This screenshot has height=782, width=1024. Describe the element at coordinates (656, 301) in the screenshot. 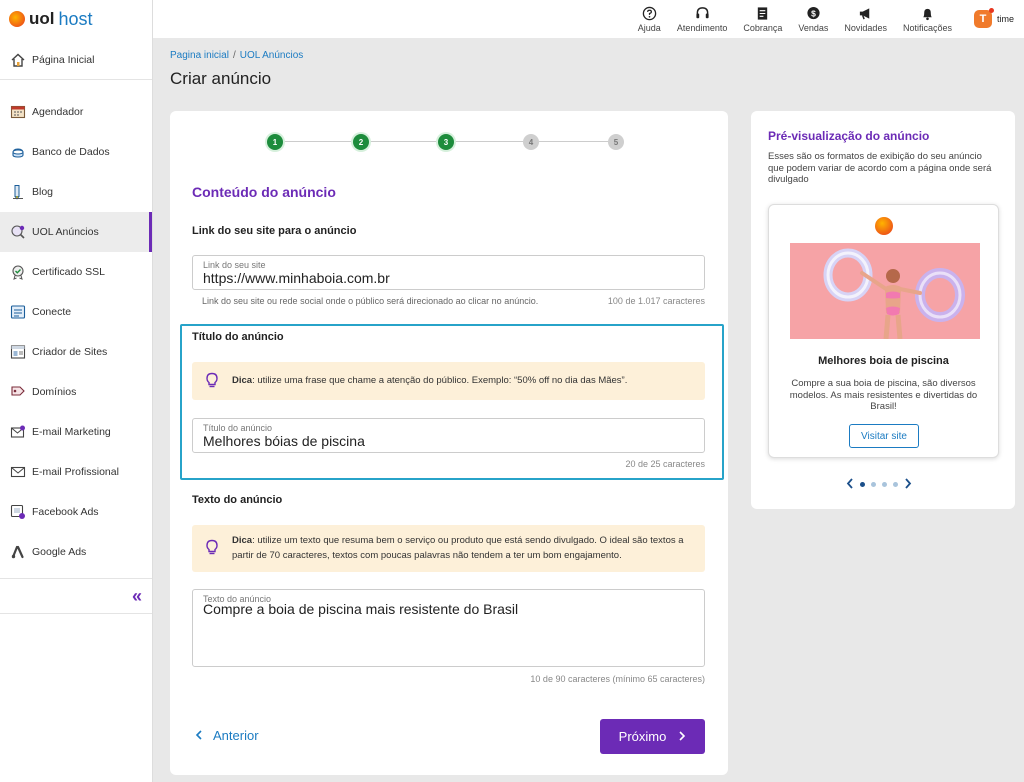

I see `link-counter: 100 de 1.017 caracteres` at that location.